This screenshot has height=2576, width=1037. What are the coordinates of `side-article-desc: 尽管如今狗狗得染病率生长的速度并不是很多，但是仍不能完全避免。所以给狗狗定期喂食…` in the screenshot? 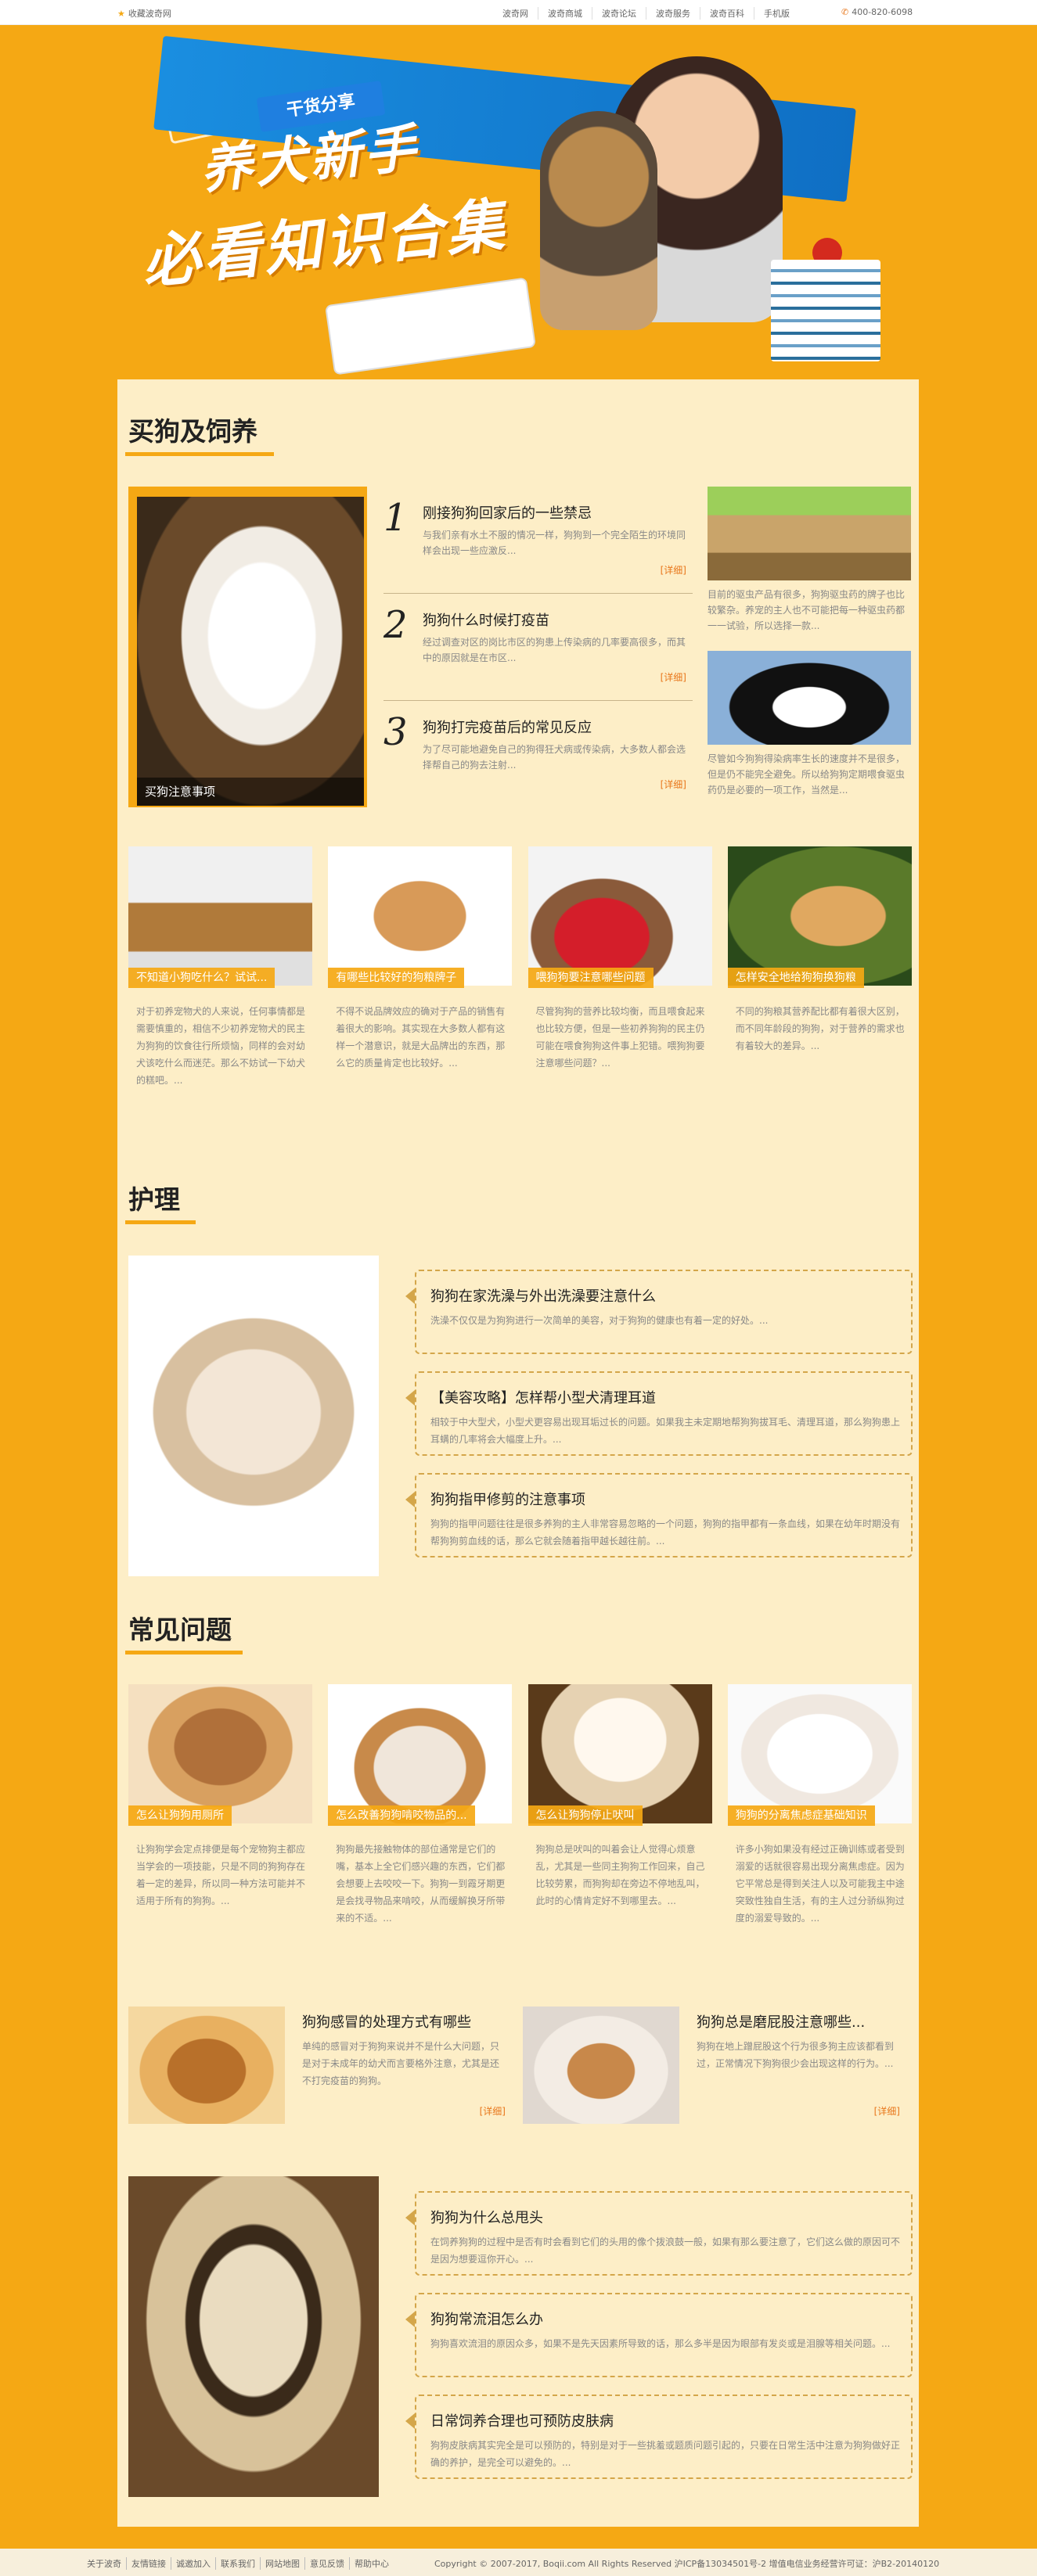 It's located at (807, 775).